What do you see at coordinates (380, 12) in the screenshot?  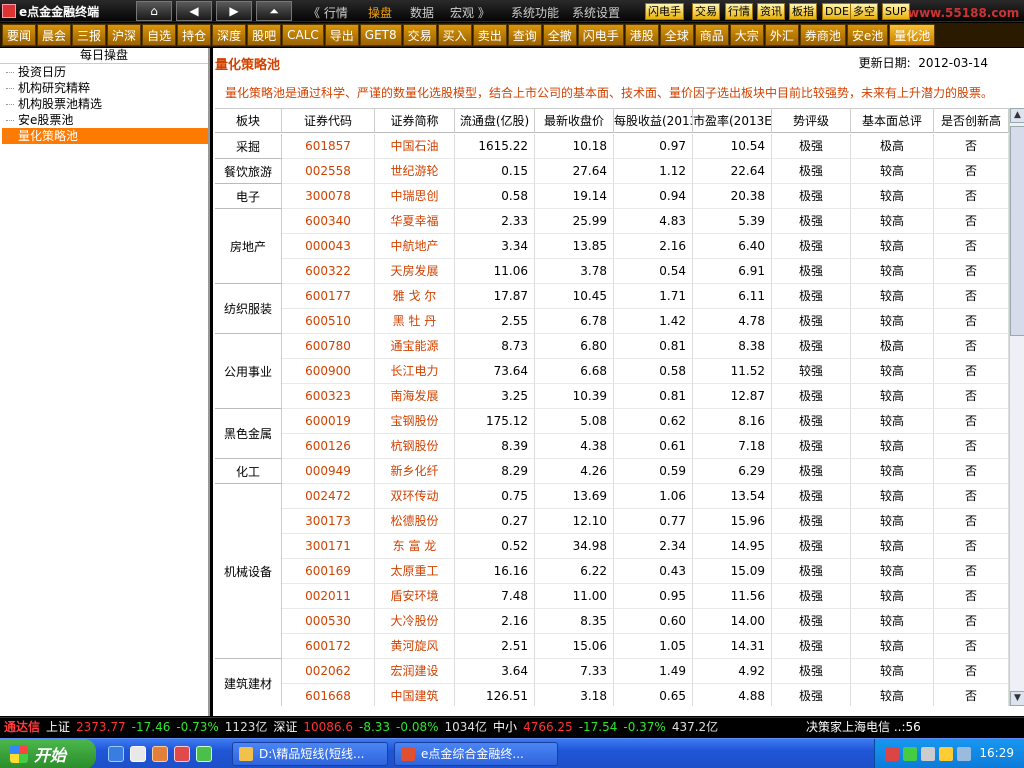 I see `menu-1: 操盘` at bounding box center [380, 12].